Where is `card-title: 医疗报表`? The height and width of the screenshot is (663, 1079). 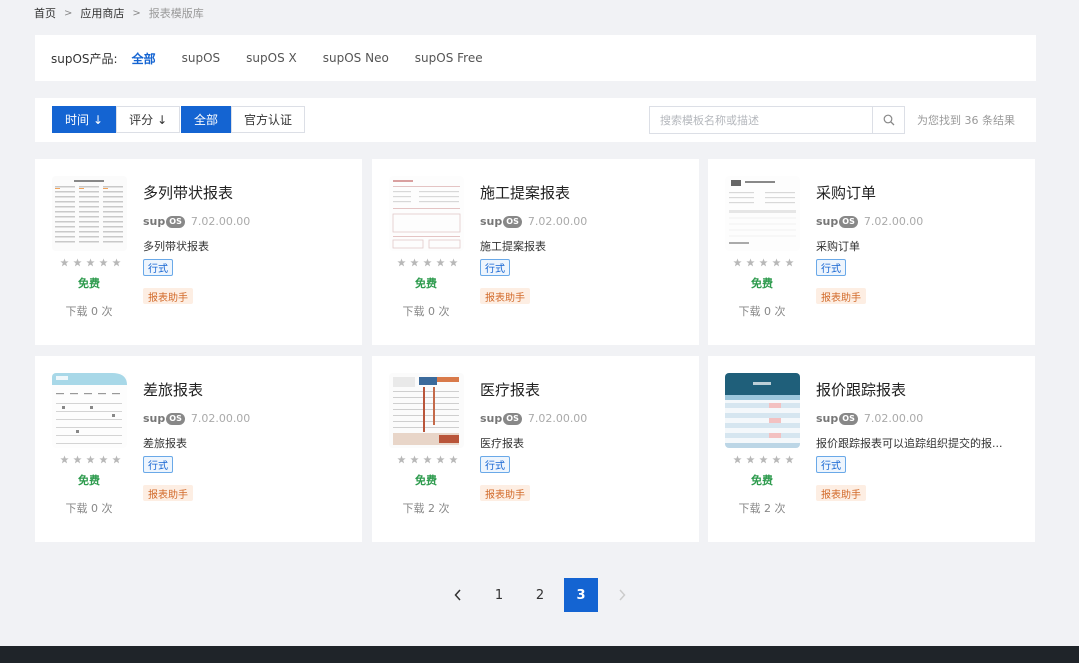
card-title: 医疗报表 is located at coordinates (510, 389).